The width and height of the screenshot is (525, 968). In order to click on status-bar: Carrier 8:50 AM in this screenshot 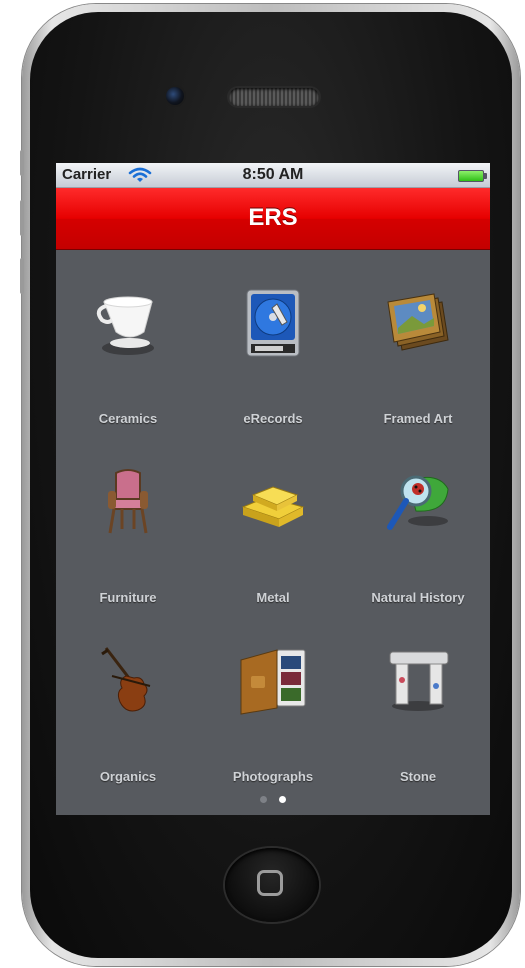, I will do `click(273, 175)`.